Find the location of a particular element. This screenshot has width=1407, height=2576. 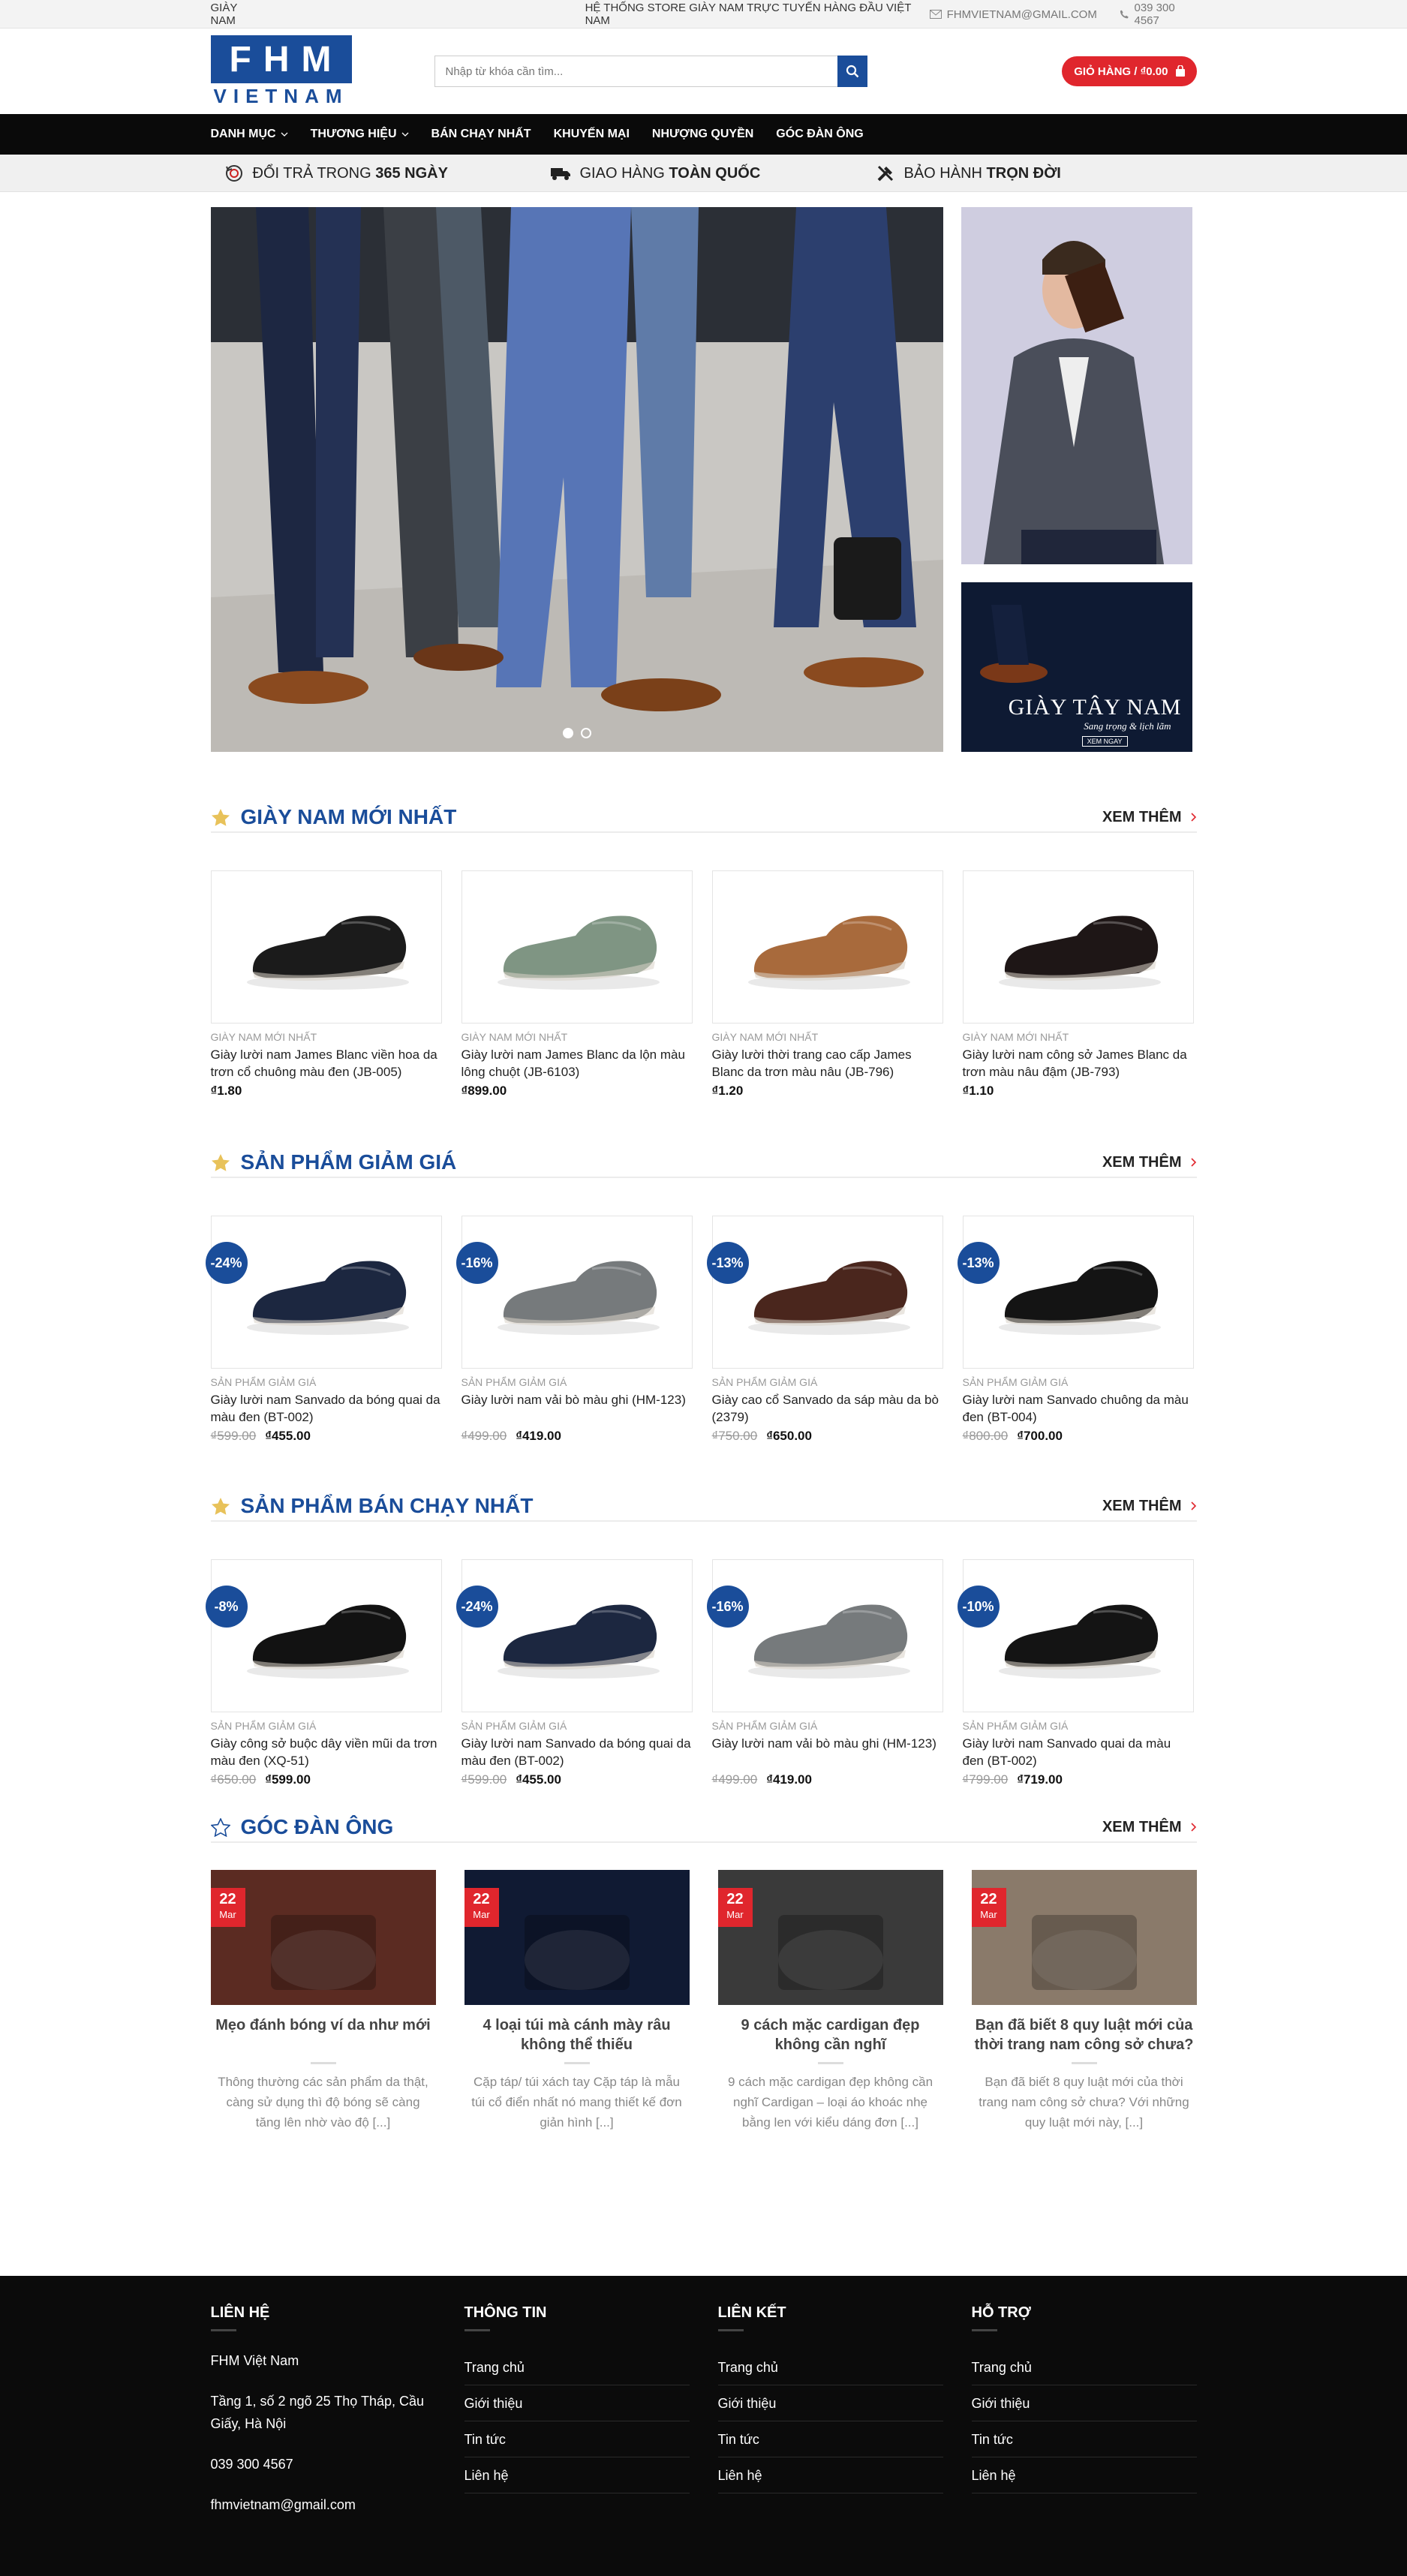

footer-email: fhmvietnam@gmail.com is located at coordinates (323, 2504).